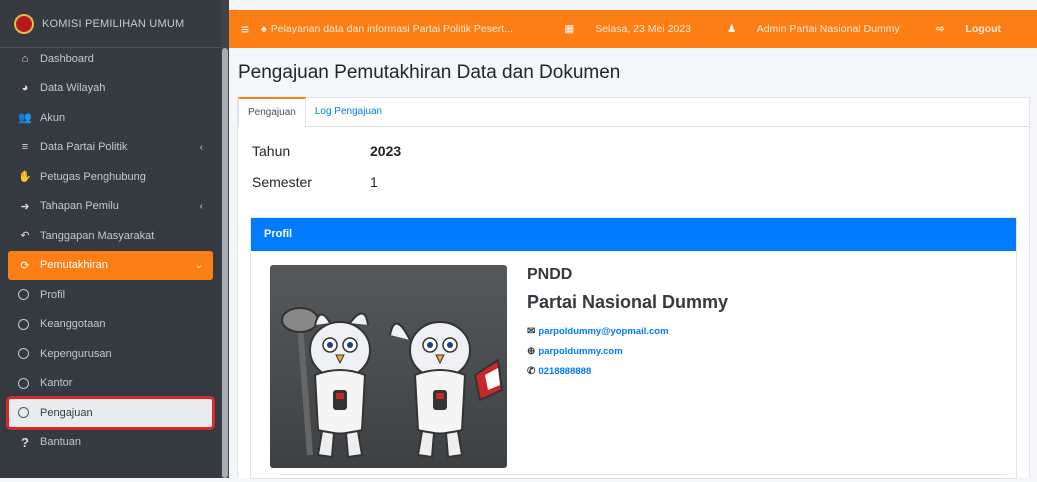 The width and height of the screenshot is (1037, 482). I want to click on user-menu: ♟ Admin Partai Nasional Dummy, so click(822, 29).